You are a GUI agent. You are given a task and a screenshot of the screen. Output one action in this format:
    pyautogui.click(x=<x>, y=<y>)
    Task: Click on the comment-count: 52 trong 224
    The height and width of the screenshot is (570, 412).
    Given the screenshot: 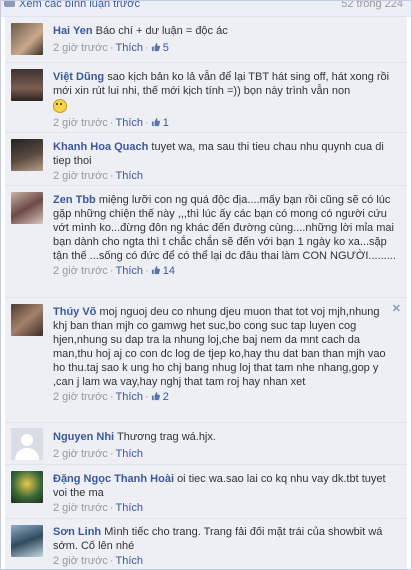 What is the action you would take?
    pyautogui.click(x=372, y=5)
    